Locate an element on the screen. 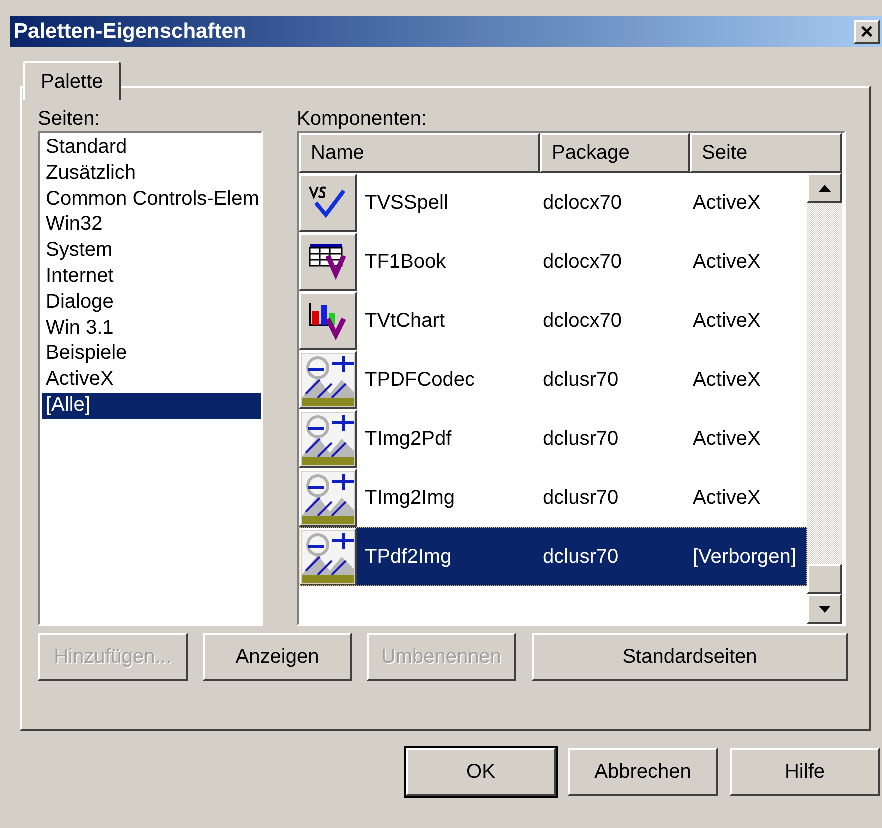 The image size is (882, 828). down-arrow-icon is located at coordinates (824, 609).